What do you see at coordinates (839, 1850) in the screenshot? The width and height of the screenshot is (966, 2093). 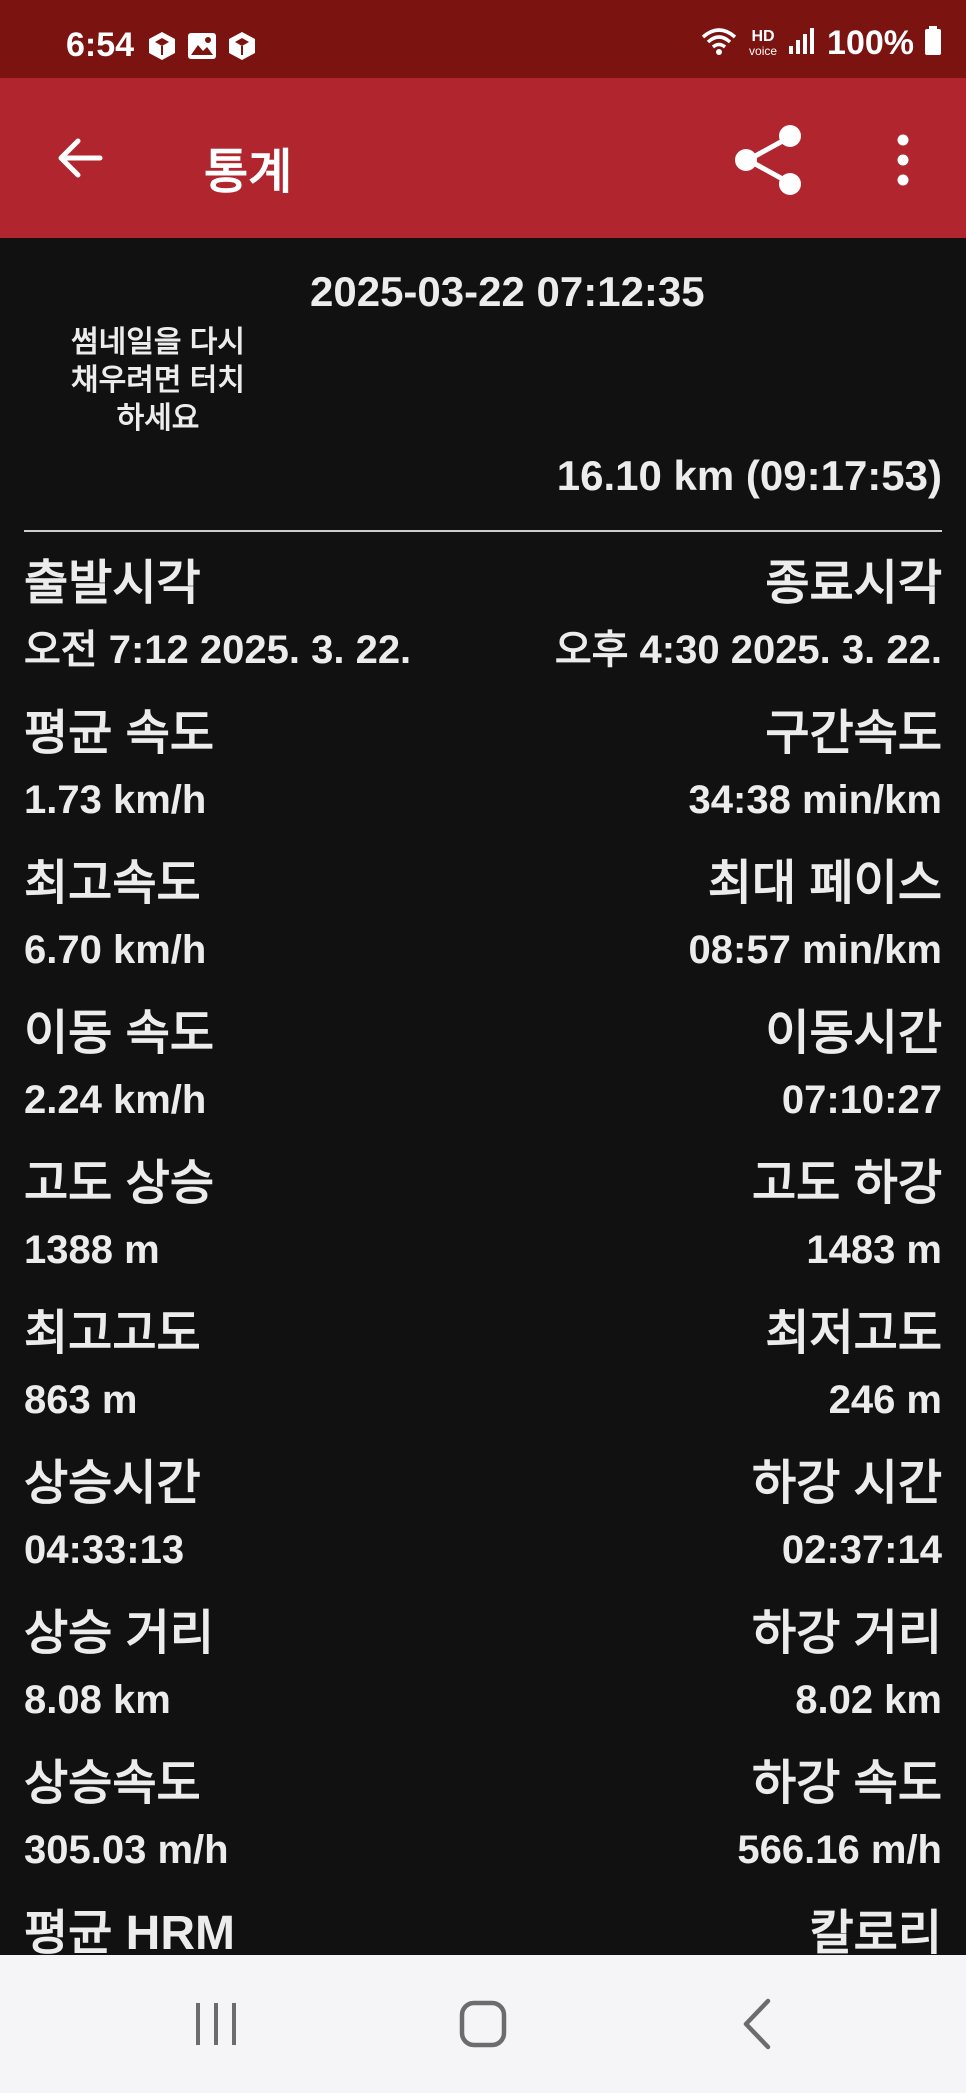 I see `stat-value: 566.16 m/h` at bounding box center [839, 1850].